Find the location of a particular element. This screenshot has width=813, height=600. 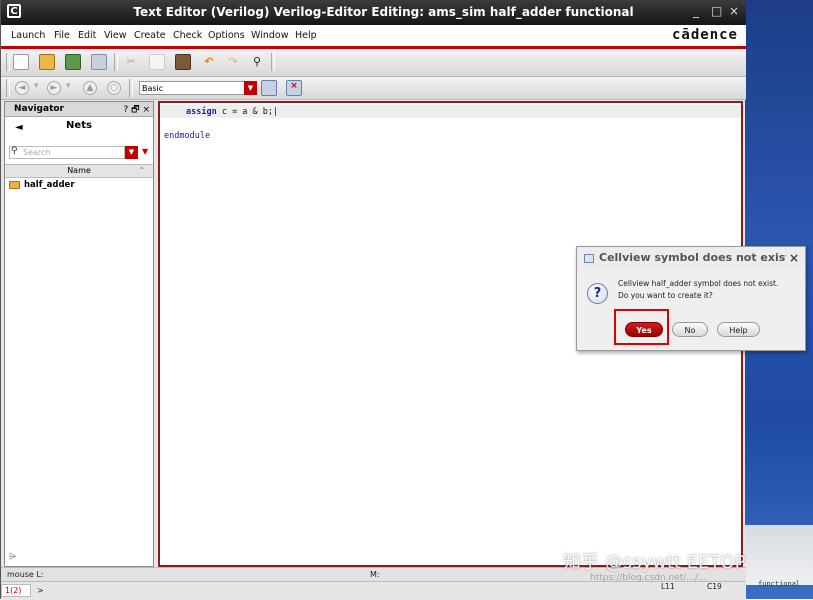

folder-icon is located at coordinates (14, 184).